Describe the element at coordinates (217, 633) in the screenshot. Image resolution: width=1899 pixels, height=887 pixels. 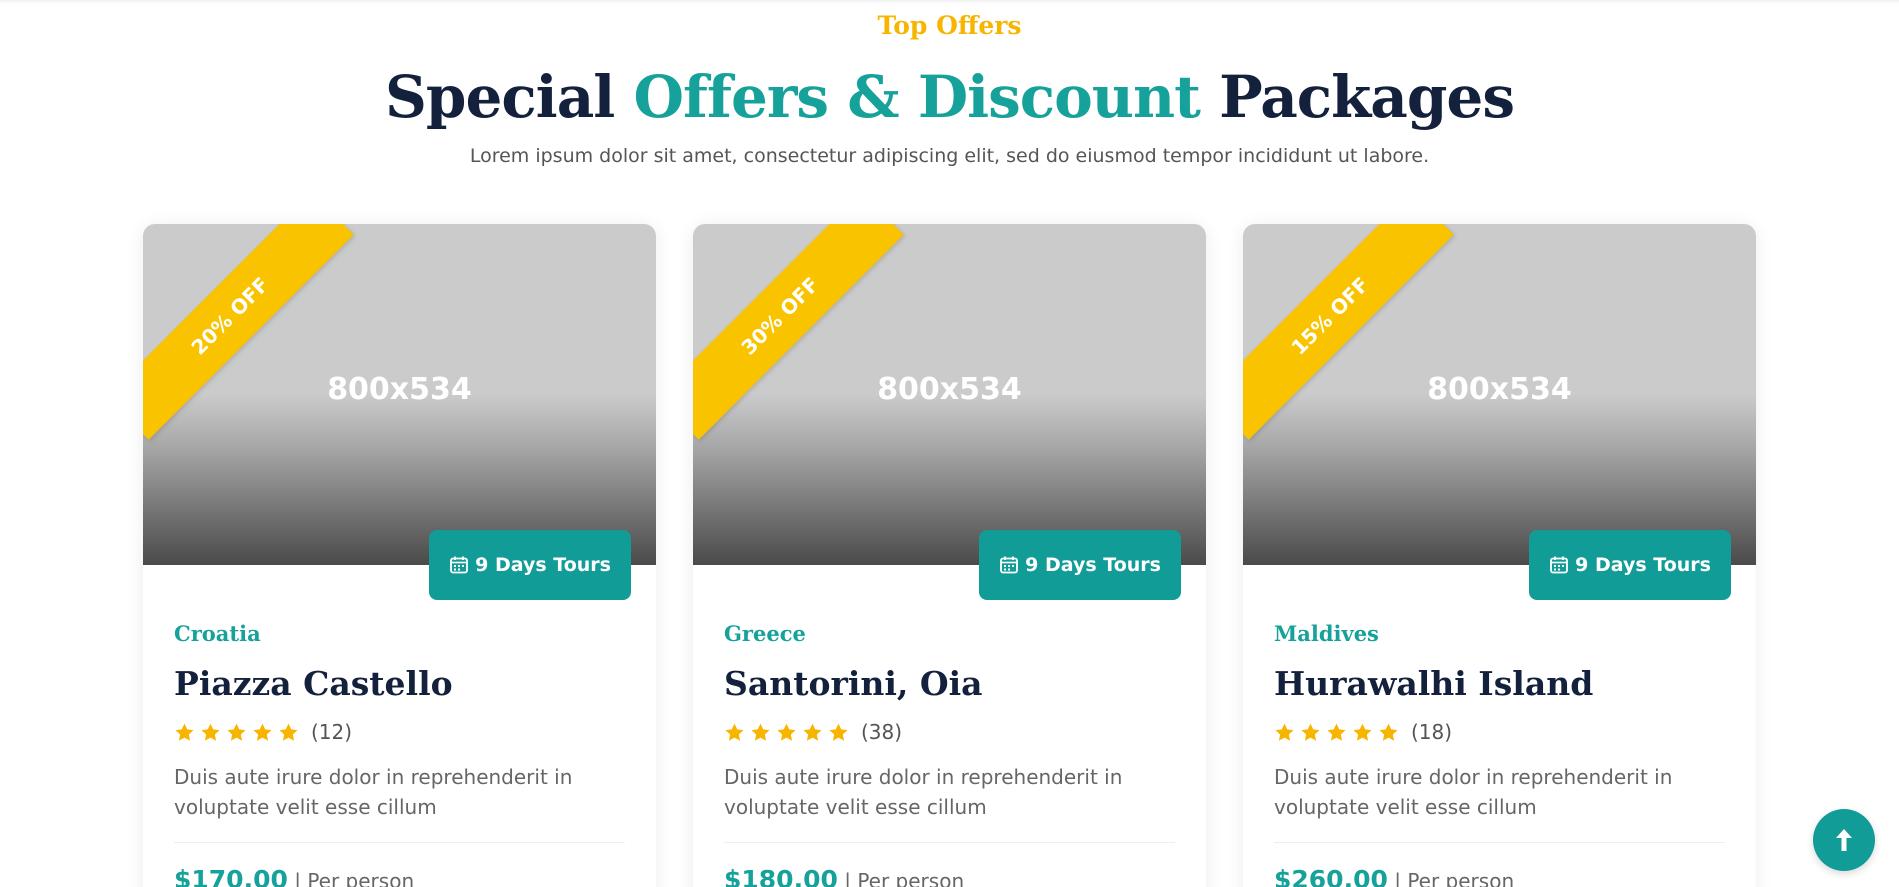
I see `card-country: Croatia` at that location.